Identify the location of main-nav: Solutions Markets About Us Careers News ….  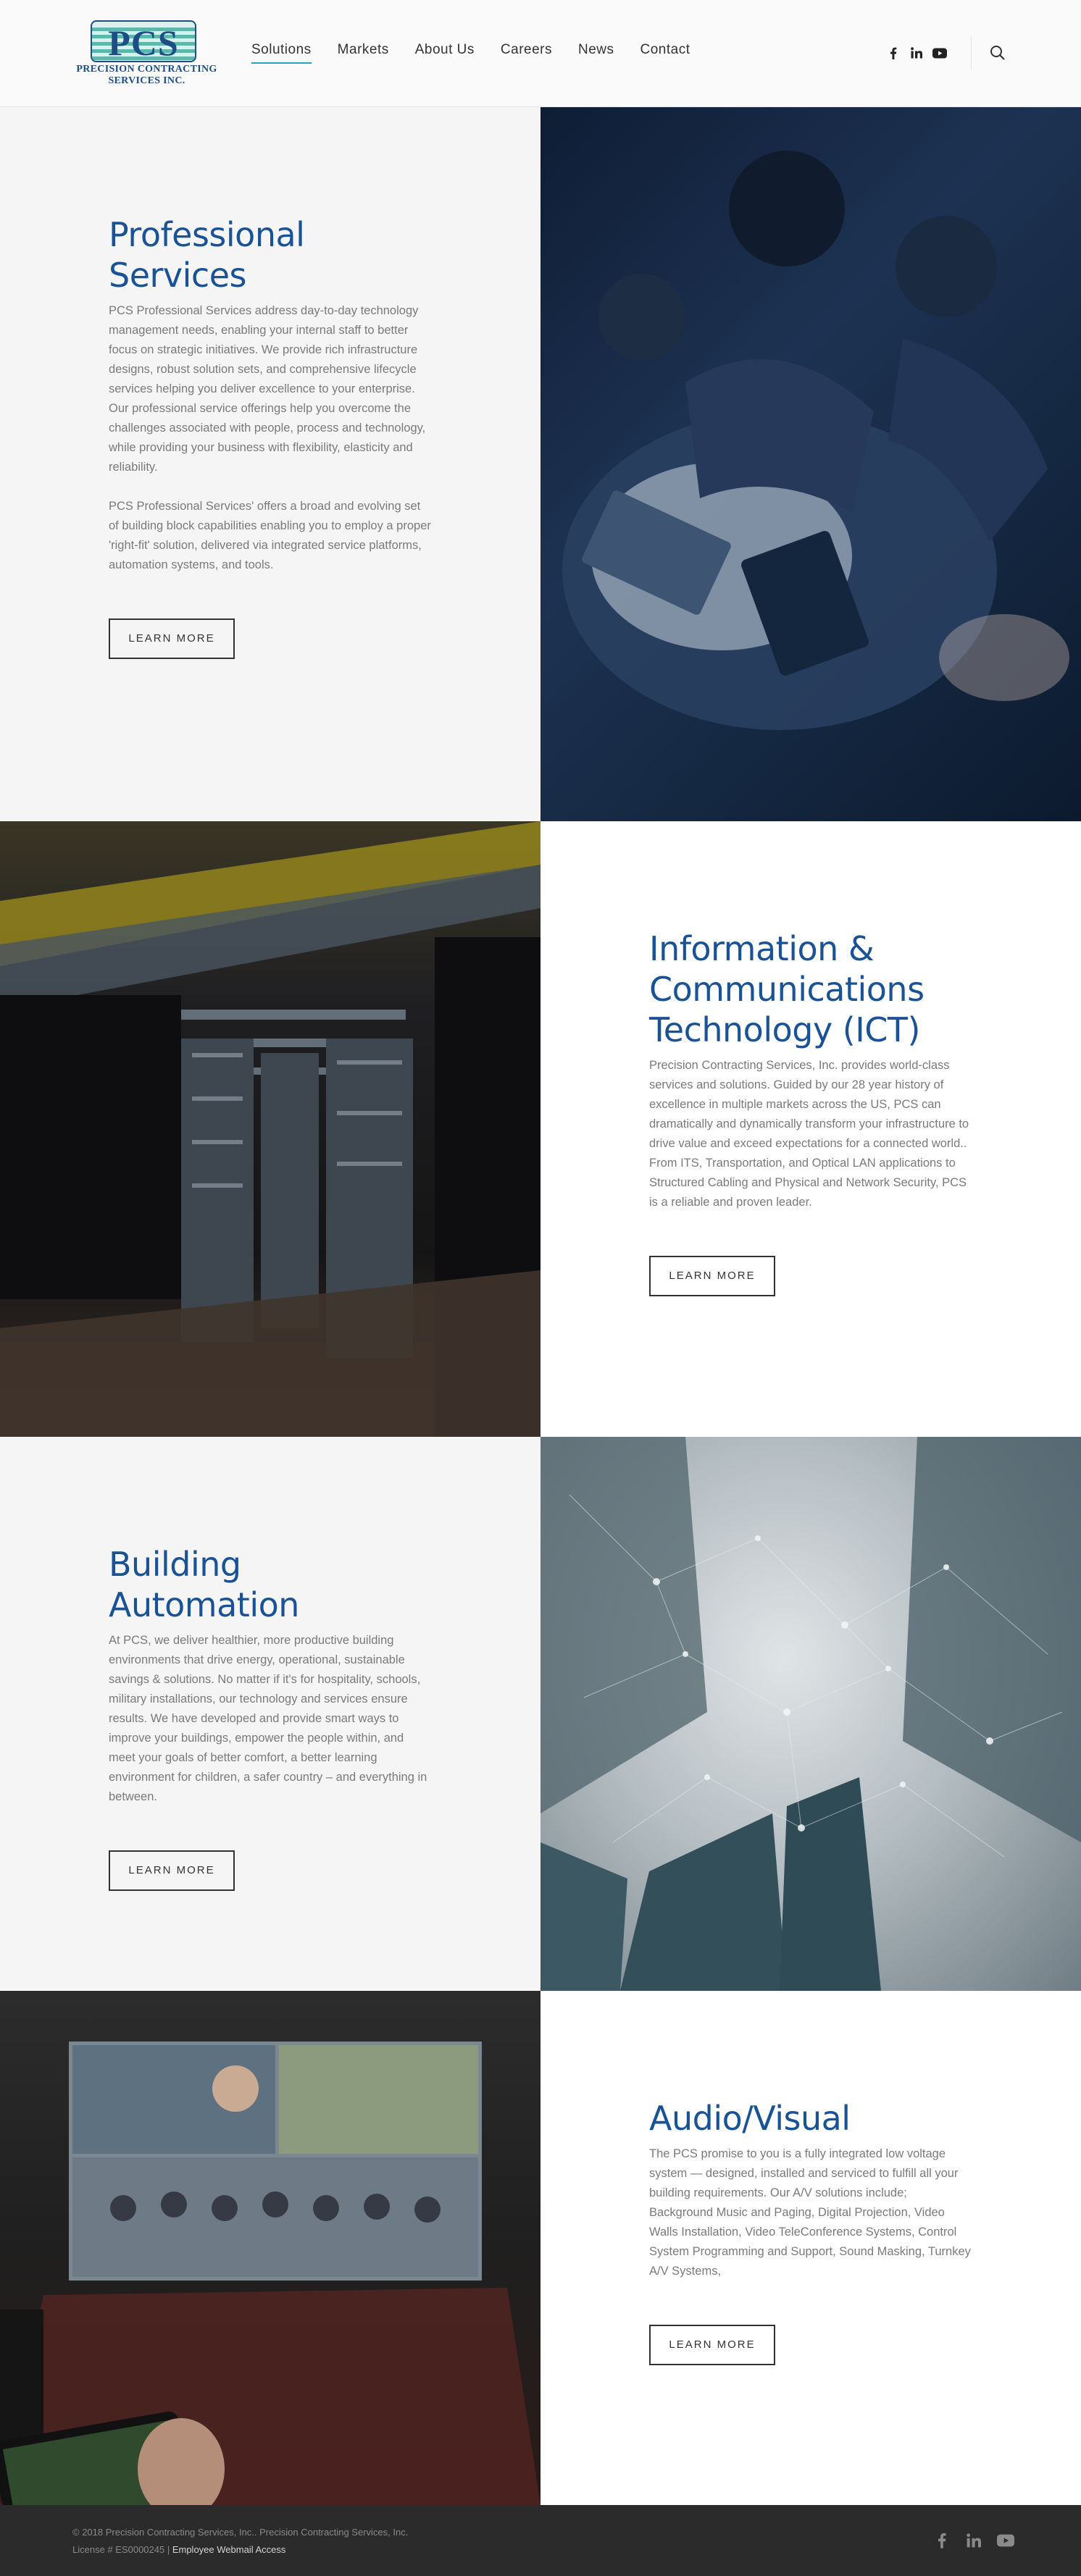
(483, 53).